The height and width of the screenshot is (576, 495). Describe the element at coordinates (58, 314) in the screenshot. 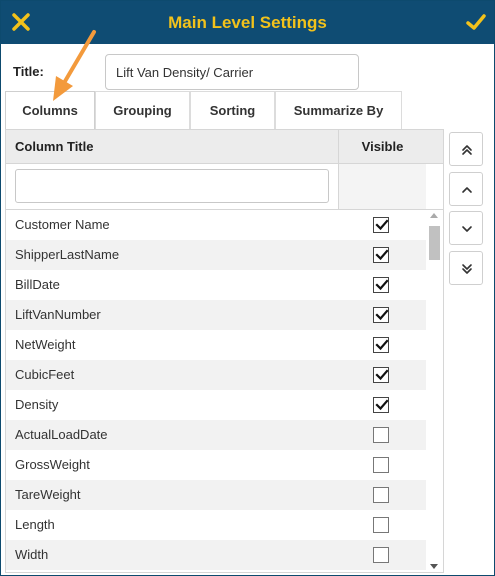

I see `column-name-cell: LiftVanNumber` at that location.